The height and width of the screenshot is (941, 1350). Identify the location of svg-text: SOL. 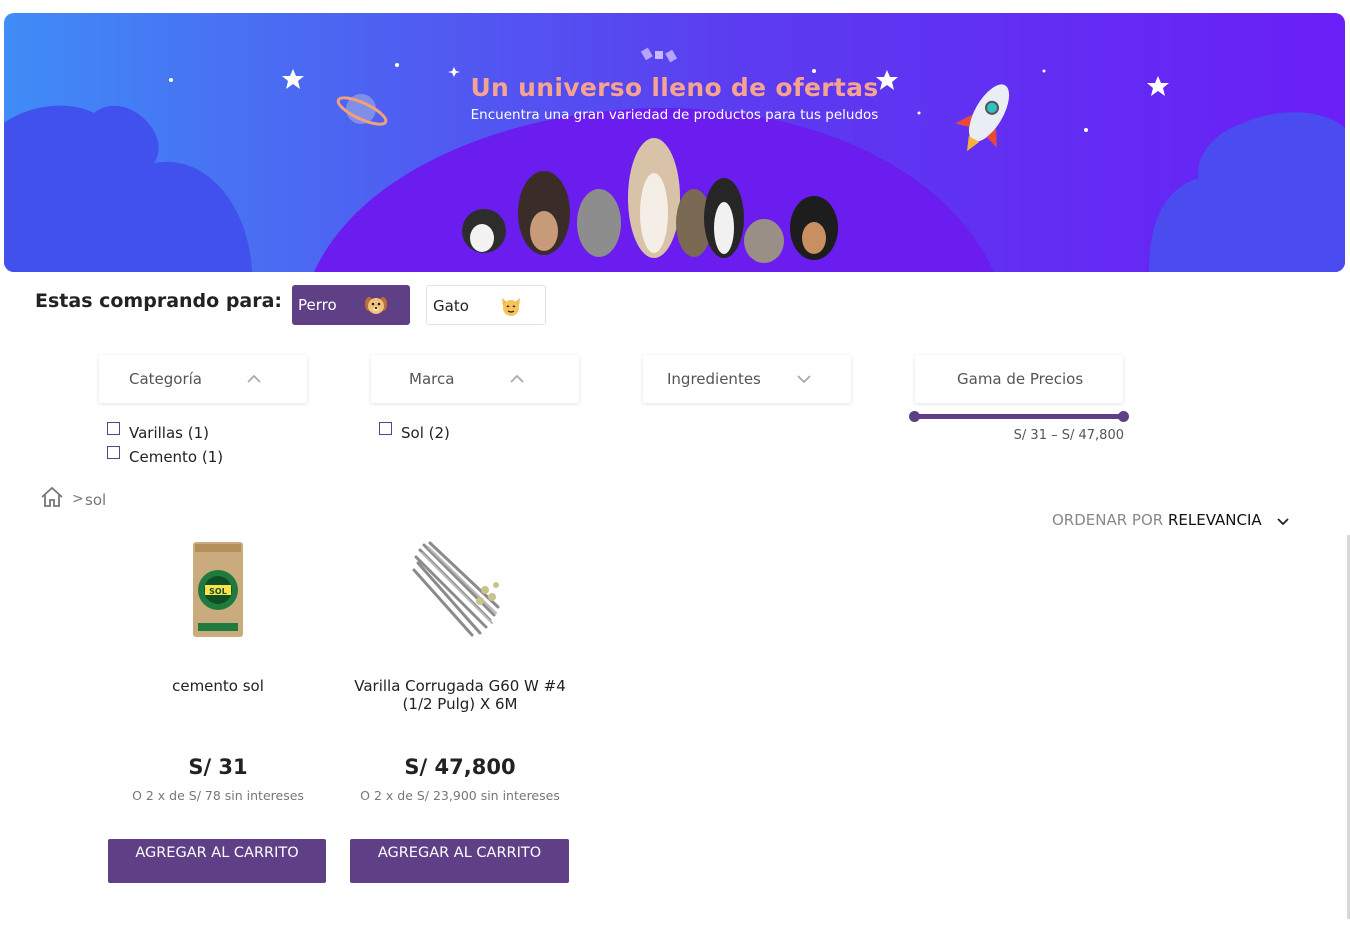
(218, 591).